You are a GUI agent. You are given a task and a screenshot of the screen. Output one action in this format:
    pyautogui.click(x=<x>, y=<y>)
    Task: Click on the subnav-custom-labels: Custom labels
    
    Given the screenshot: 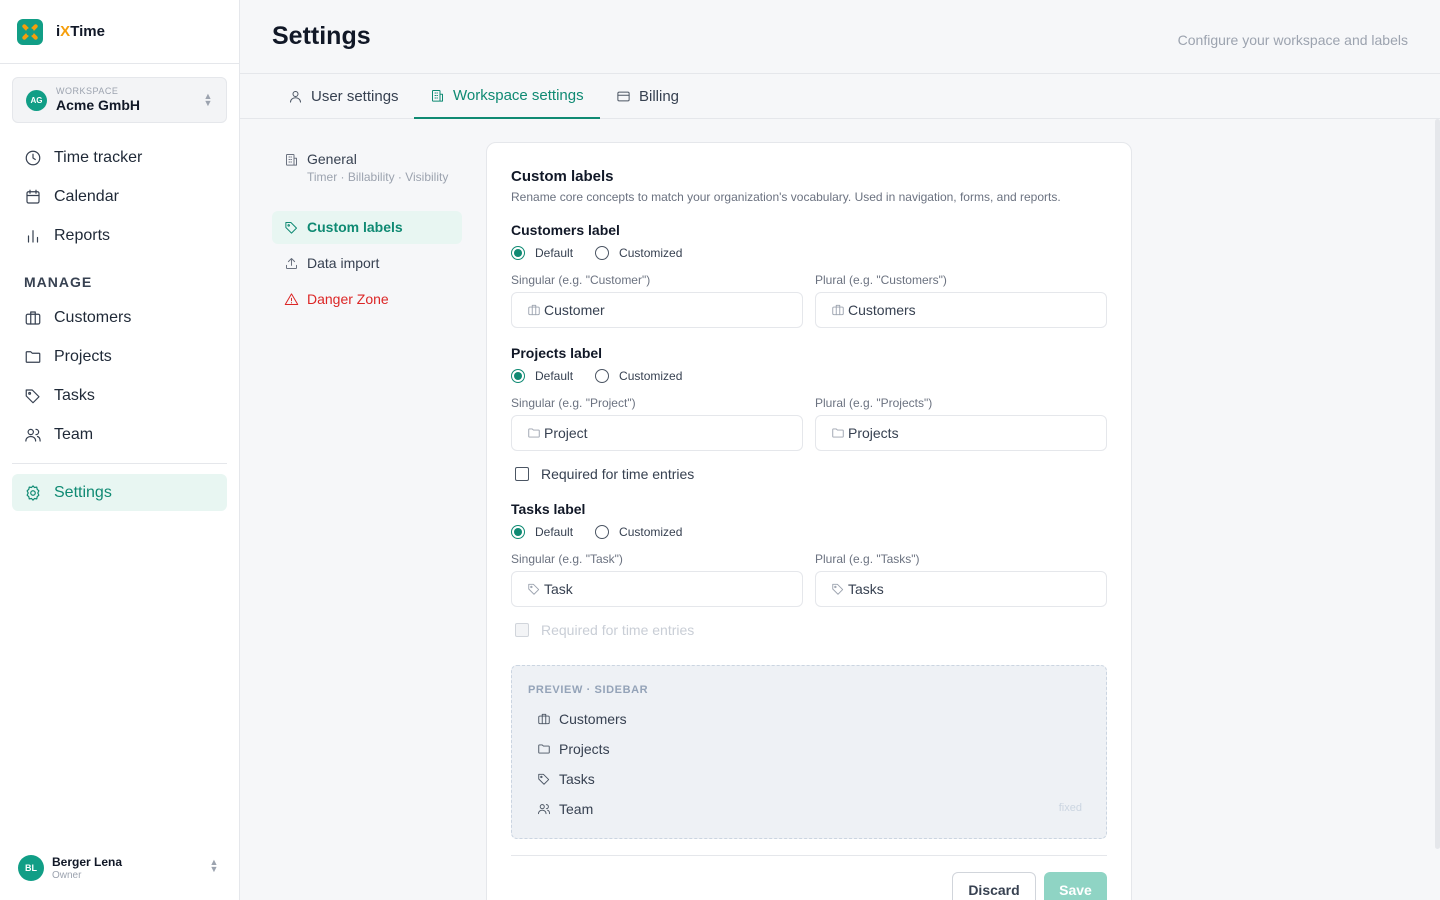 What is the action you would take?
    pyautogui.click(x=367, y=227)
    